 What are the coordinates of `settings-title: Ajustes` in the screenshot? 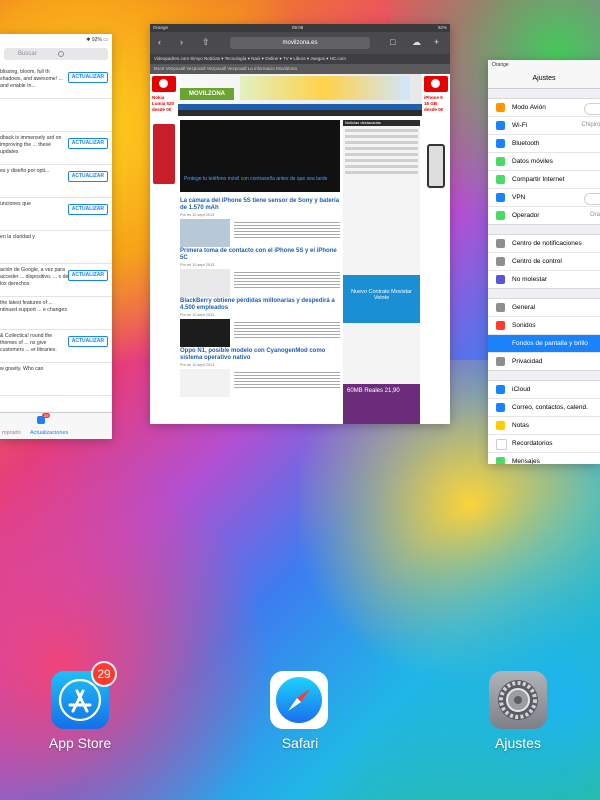 It's located at (544, 79).